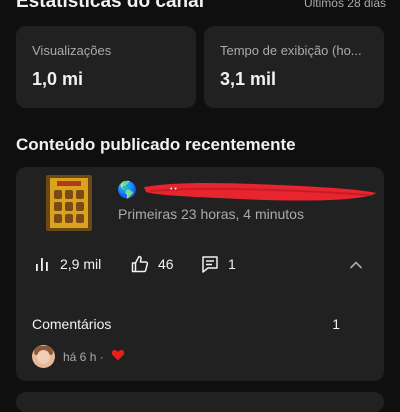 The width and height of the screenshot is (400, 412). Describe the element at coordinates (69, 203) in the screenshot. I see `video-thumbnail` at that location.